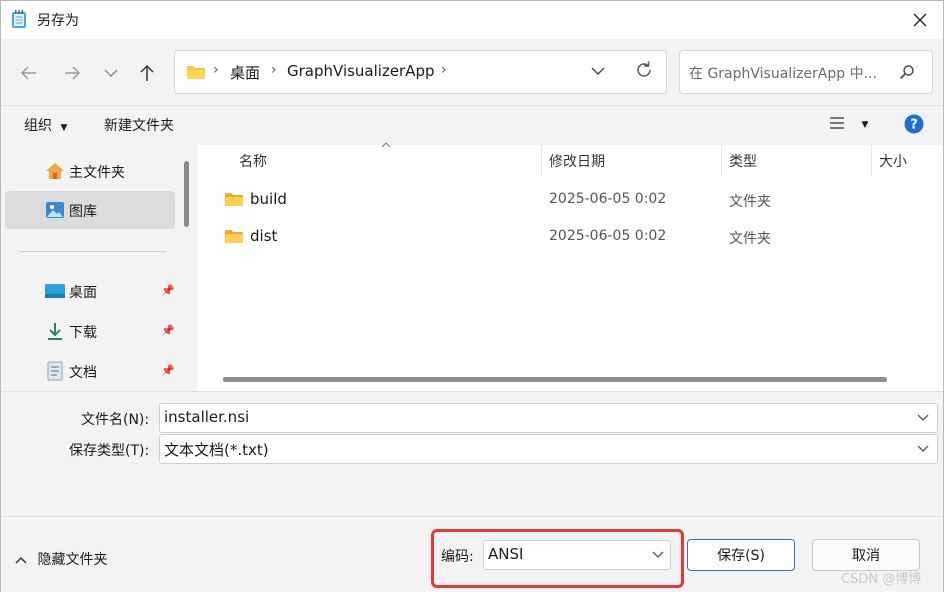  I want to click on close-button, so click(920, 20).